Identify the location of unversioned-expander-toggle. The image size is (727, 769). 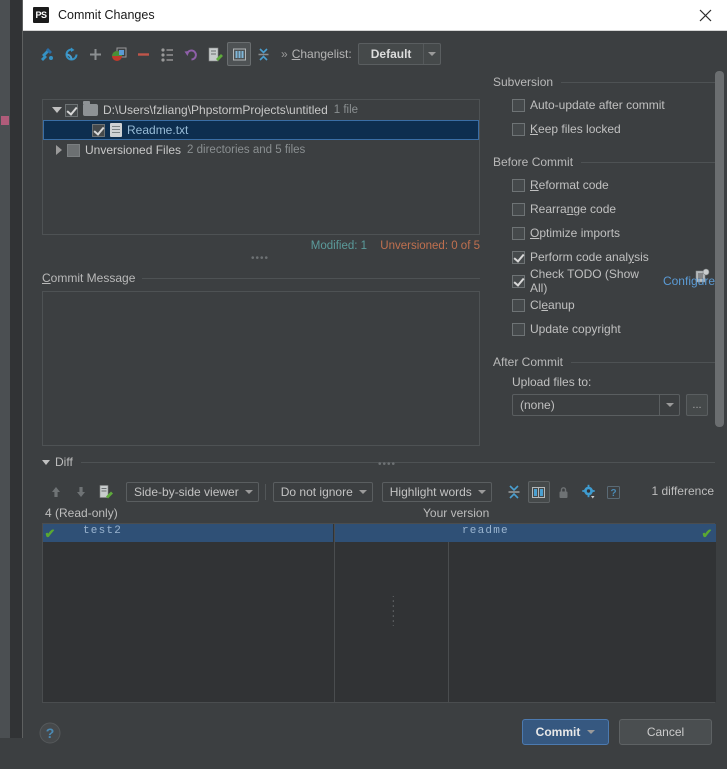
(59, 150).